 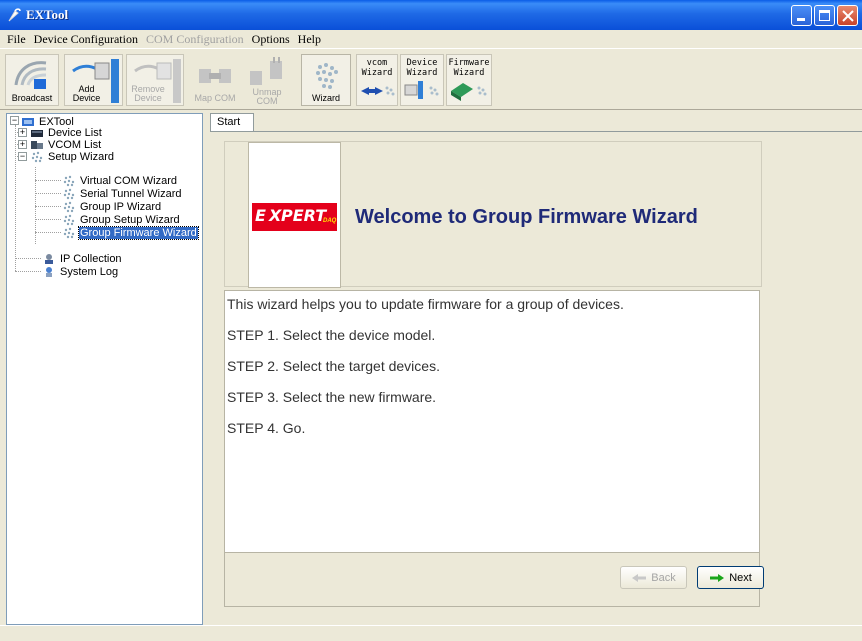 I want to click on collapse-root-toggle: −, so click(x=14, y=120).